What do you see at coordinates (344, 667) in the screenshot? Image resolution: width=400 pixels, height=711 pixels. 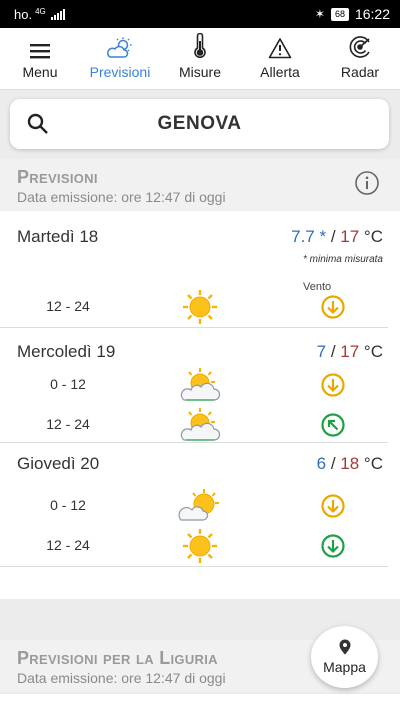 I see `map-button-label: Mappa` at bounding box center [344, 667].